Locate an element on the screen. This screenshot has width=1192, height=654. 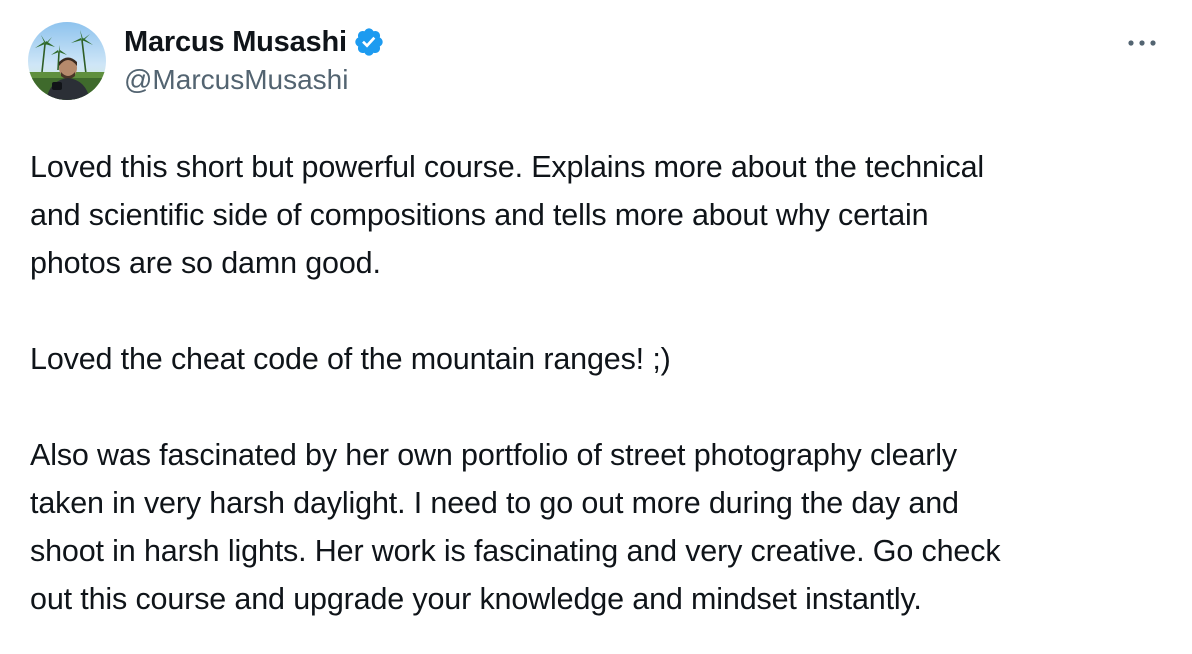
avatar-image is located at coordinates (67, 61).